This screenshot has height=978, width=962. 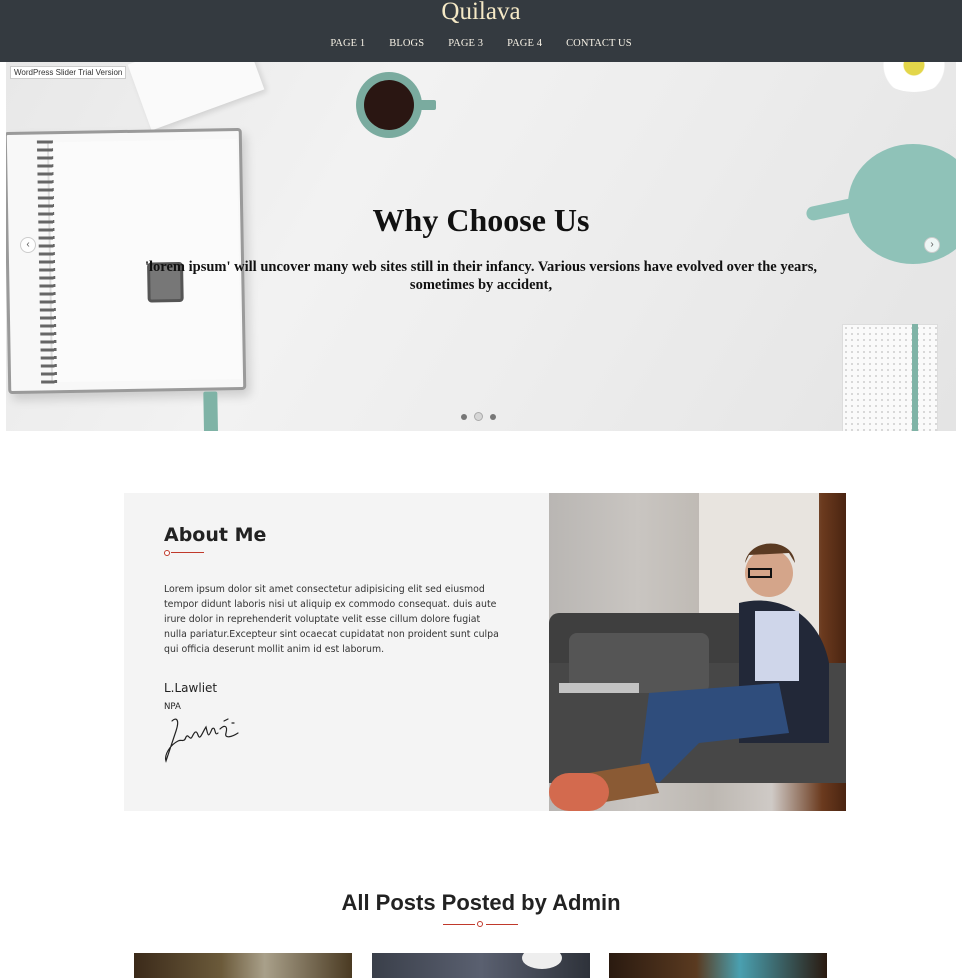 What do you see at coordinates (187, 552) in the screenshot?
I see `title-divider-line` at bounding box center [187, 552].